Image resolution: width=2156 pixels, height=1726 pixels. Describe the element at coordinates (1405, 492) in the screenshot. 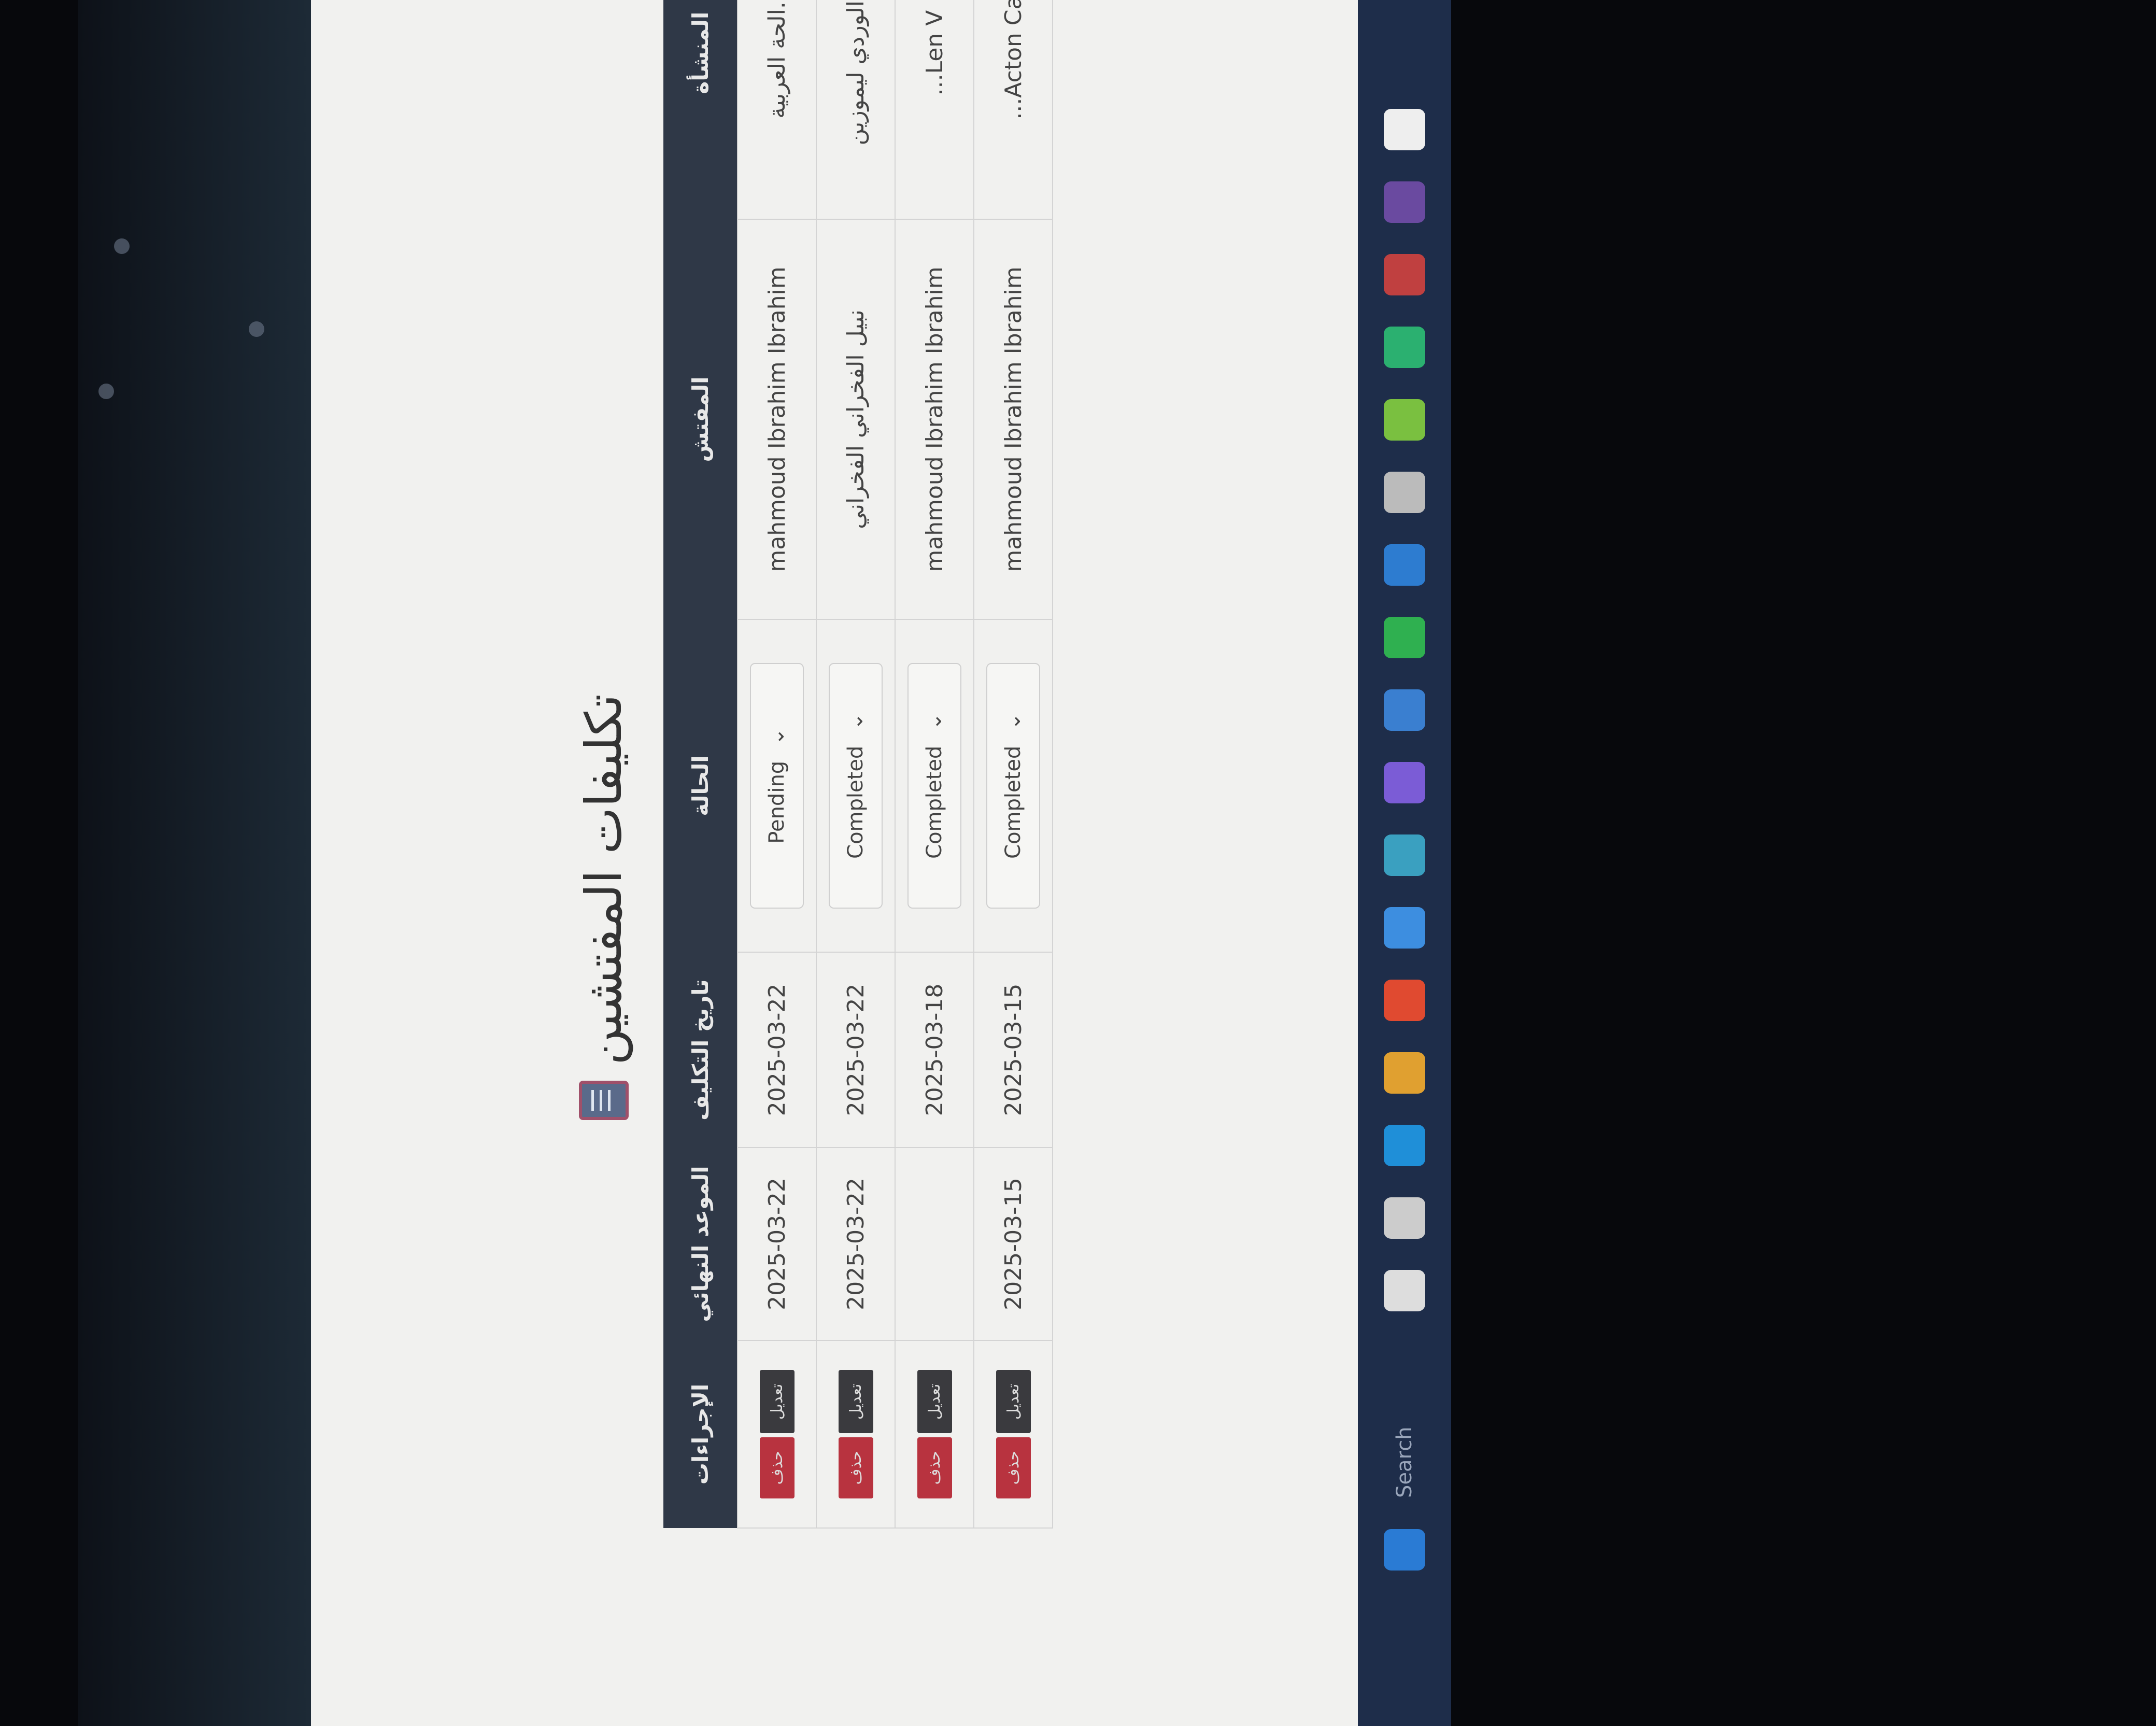

I see `settings-icon` at that location.